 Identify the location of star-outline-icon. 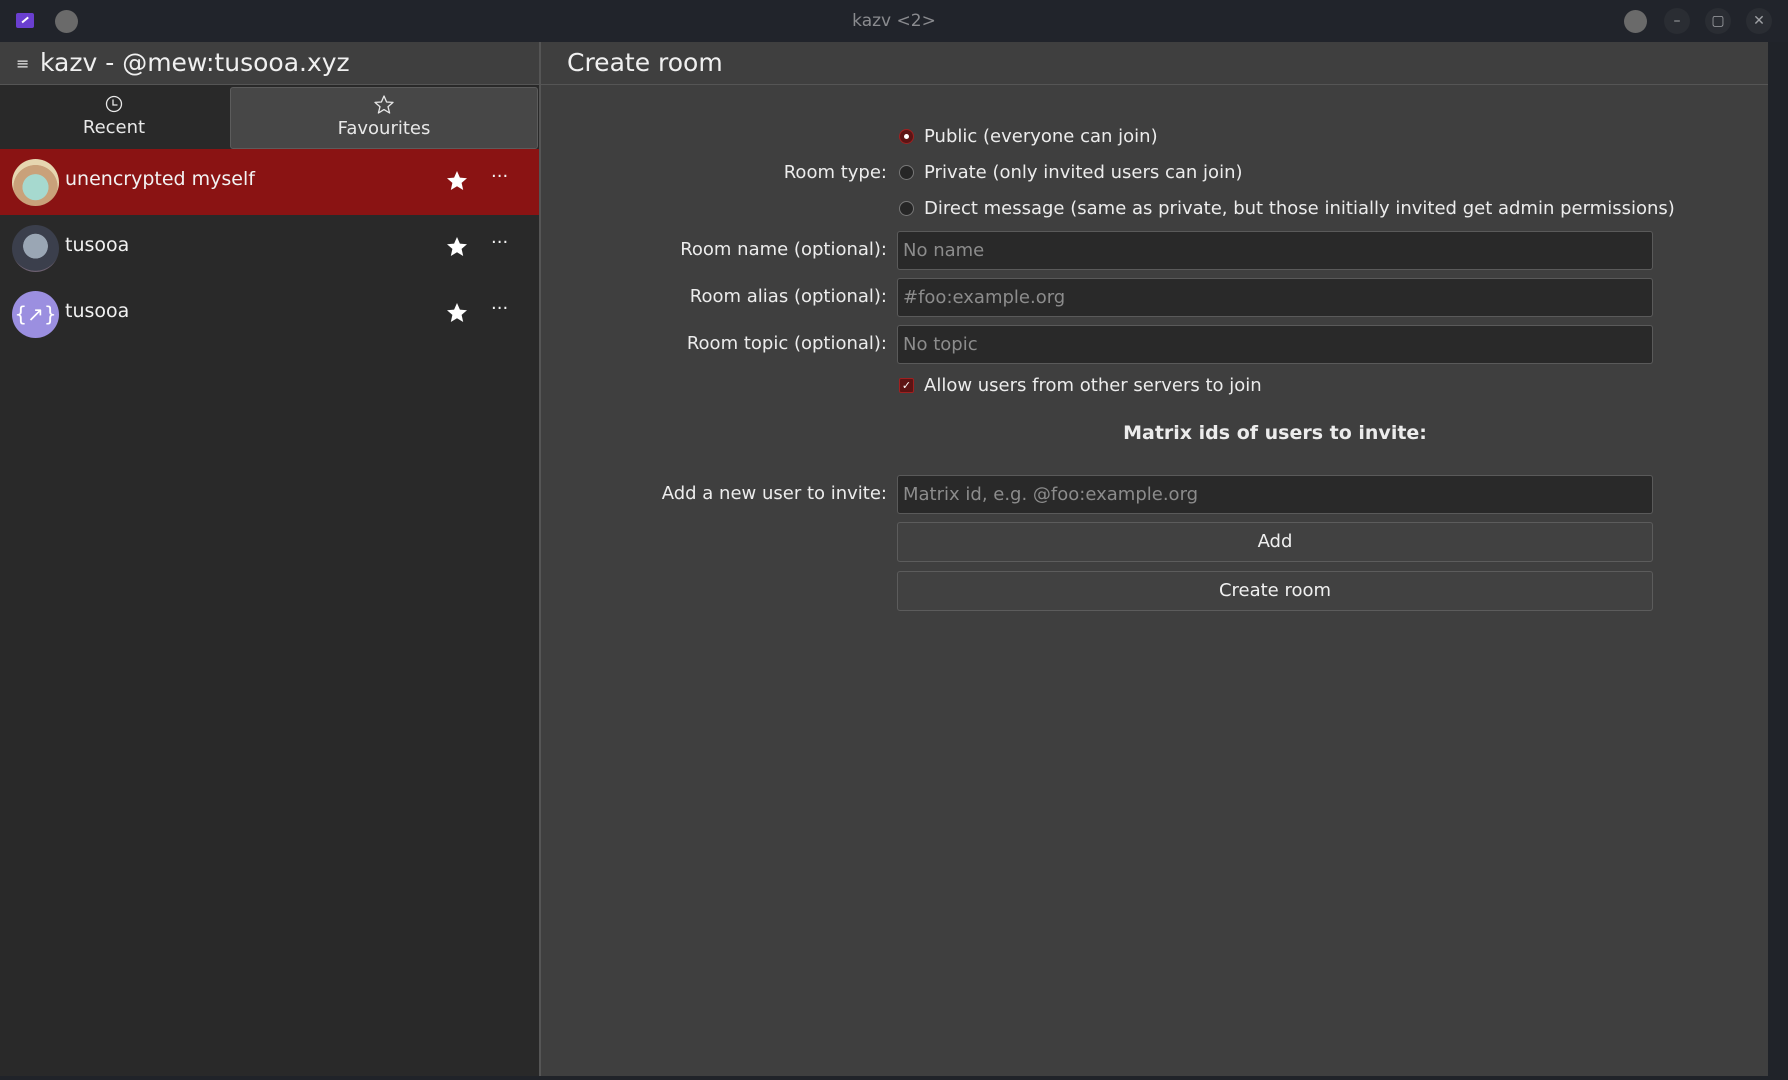
(384, 104).